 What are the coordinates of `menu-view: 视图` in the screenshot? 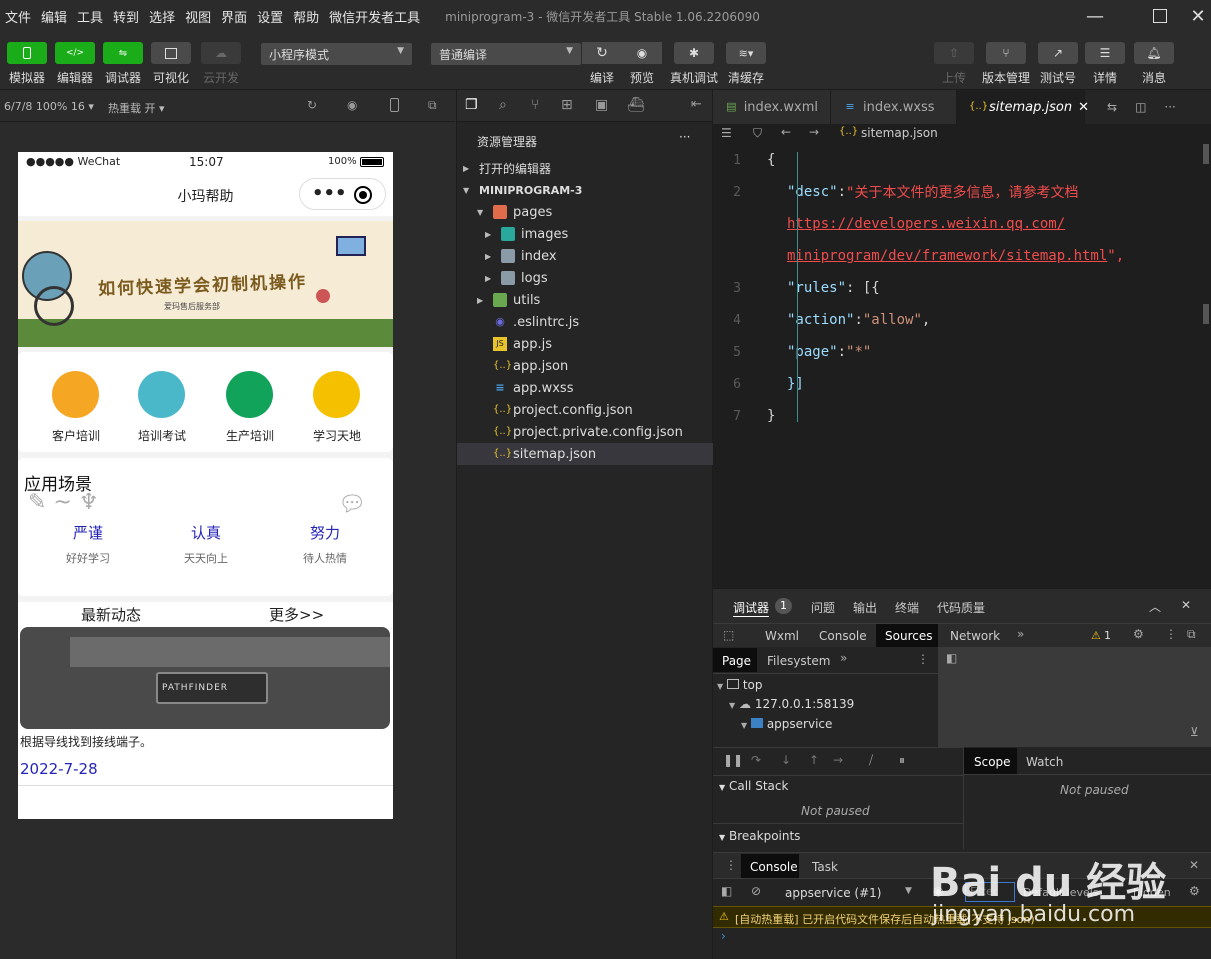 It's located at (198, 16).